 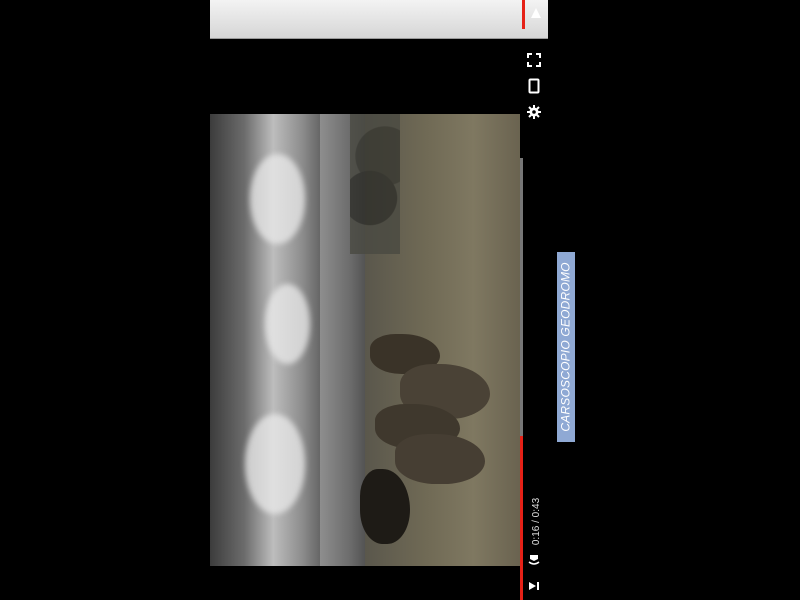 I want to click on device-icon, so click(x=534, y=86).